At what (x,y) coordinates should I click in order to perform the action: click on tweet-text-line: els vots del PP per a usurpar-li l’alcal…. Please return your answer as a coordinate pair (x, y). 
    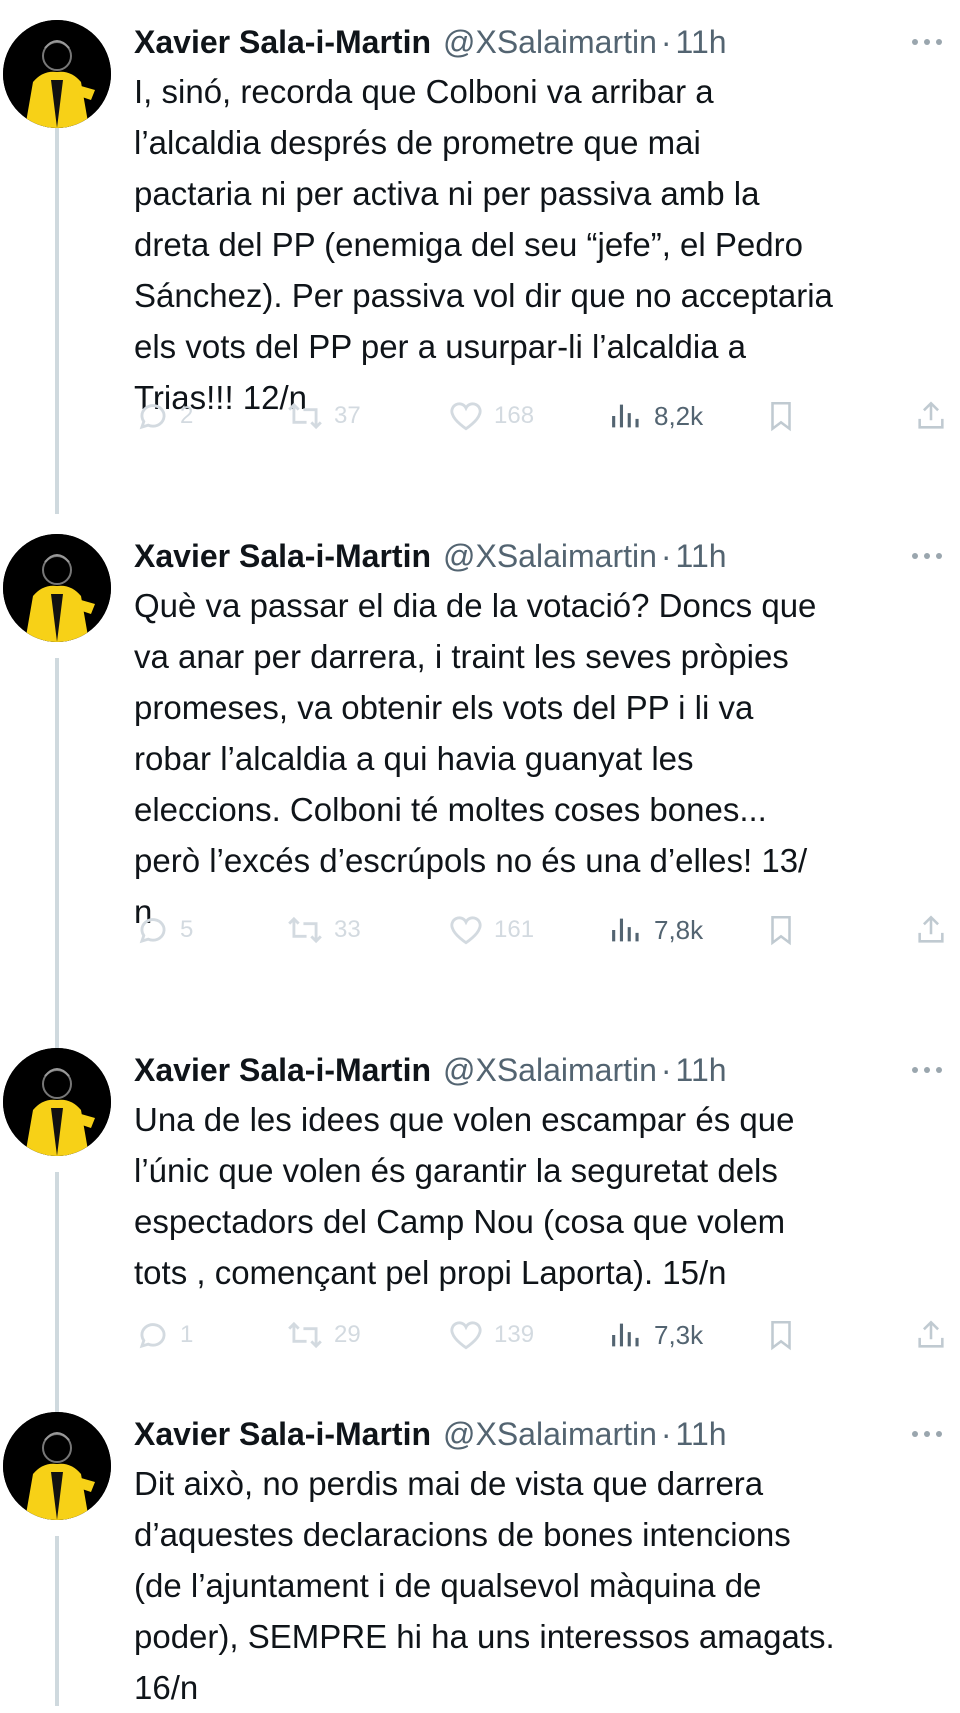
    Looking at the image, I should click on (440, 346).